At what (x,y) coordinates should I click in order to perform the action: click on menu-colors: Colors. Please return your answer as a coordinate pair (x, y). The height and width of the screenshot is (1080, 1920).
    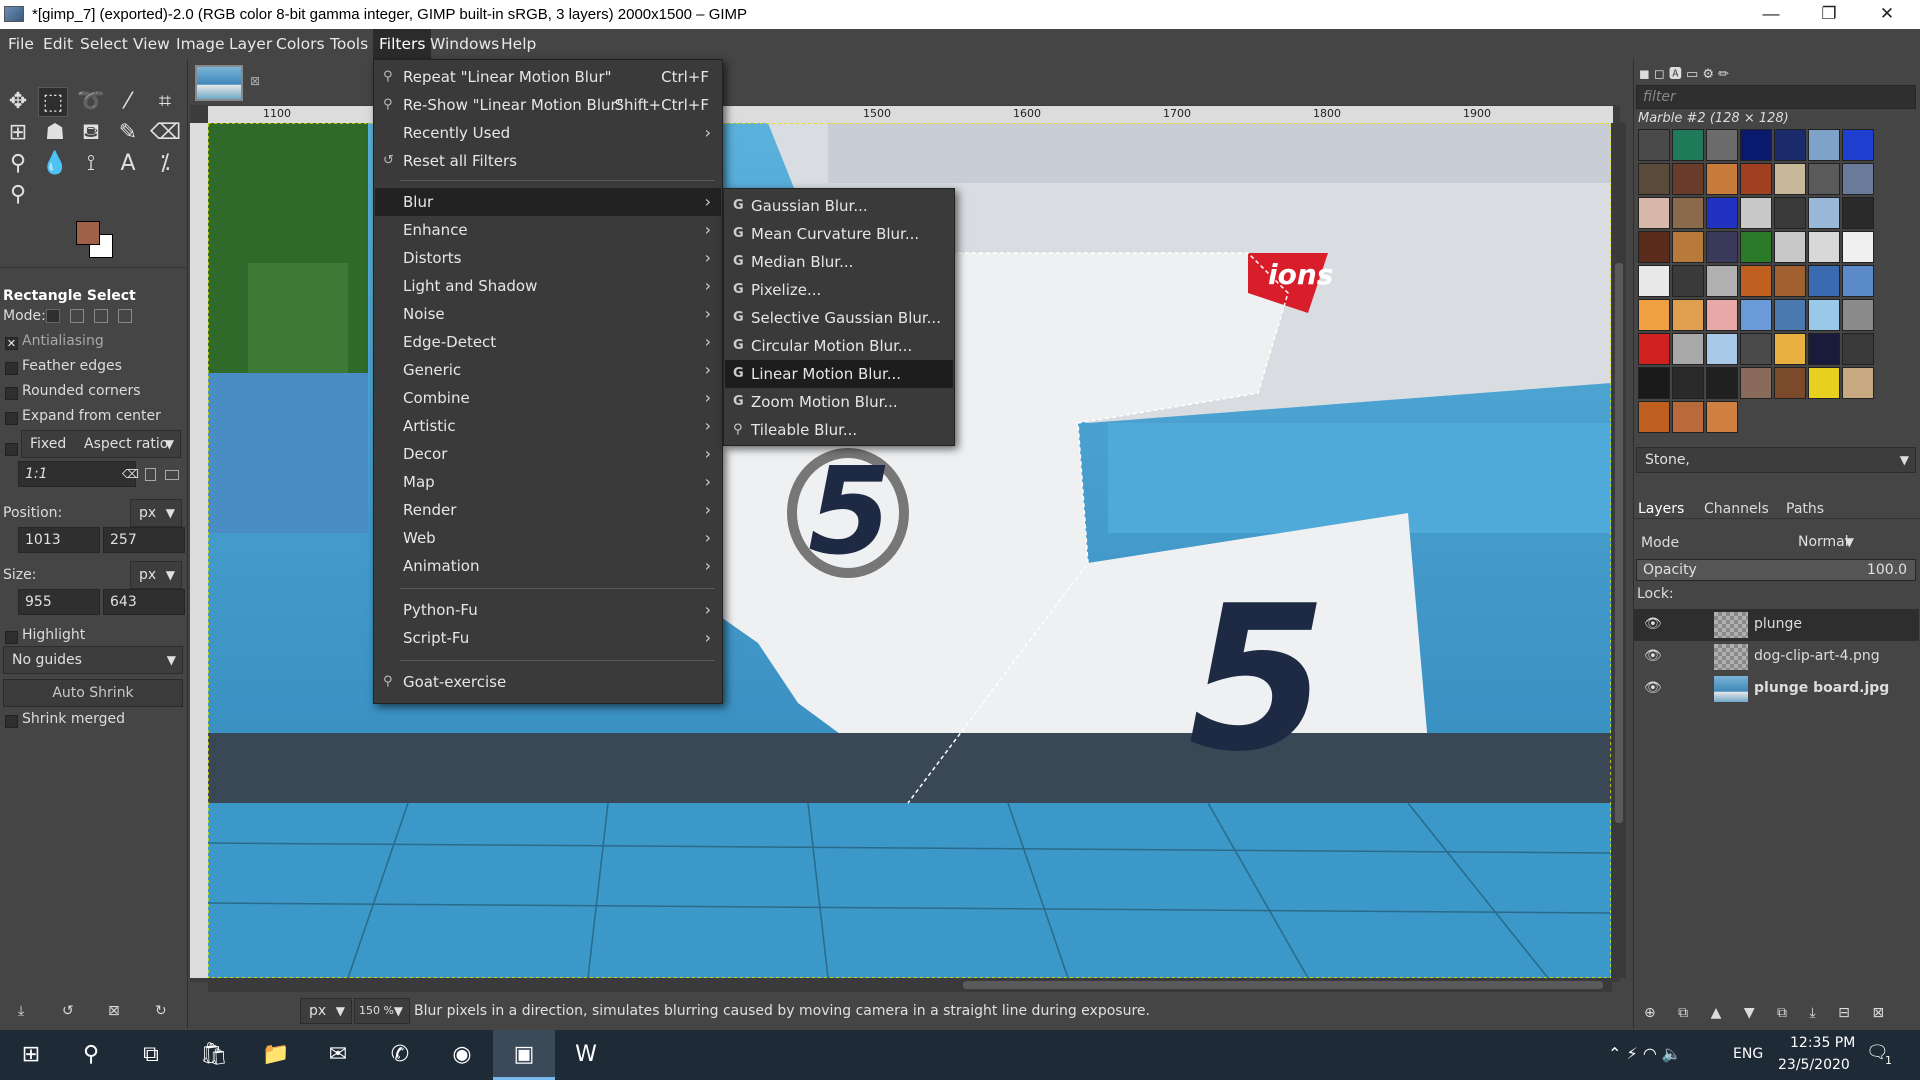
    Looking at the image, I should click on (300, 44).